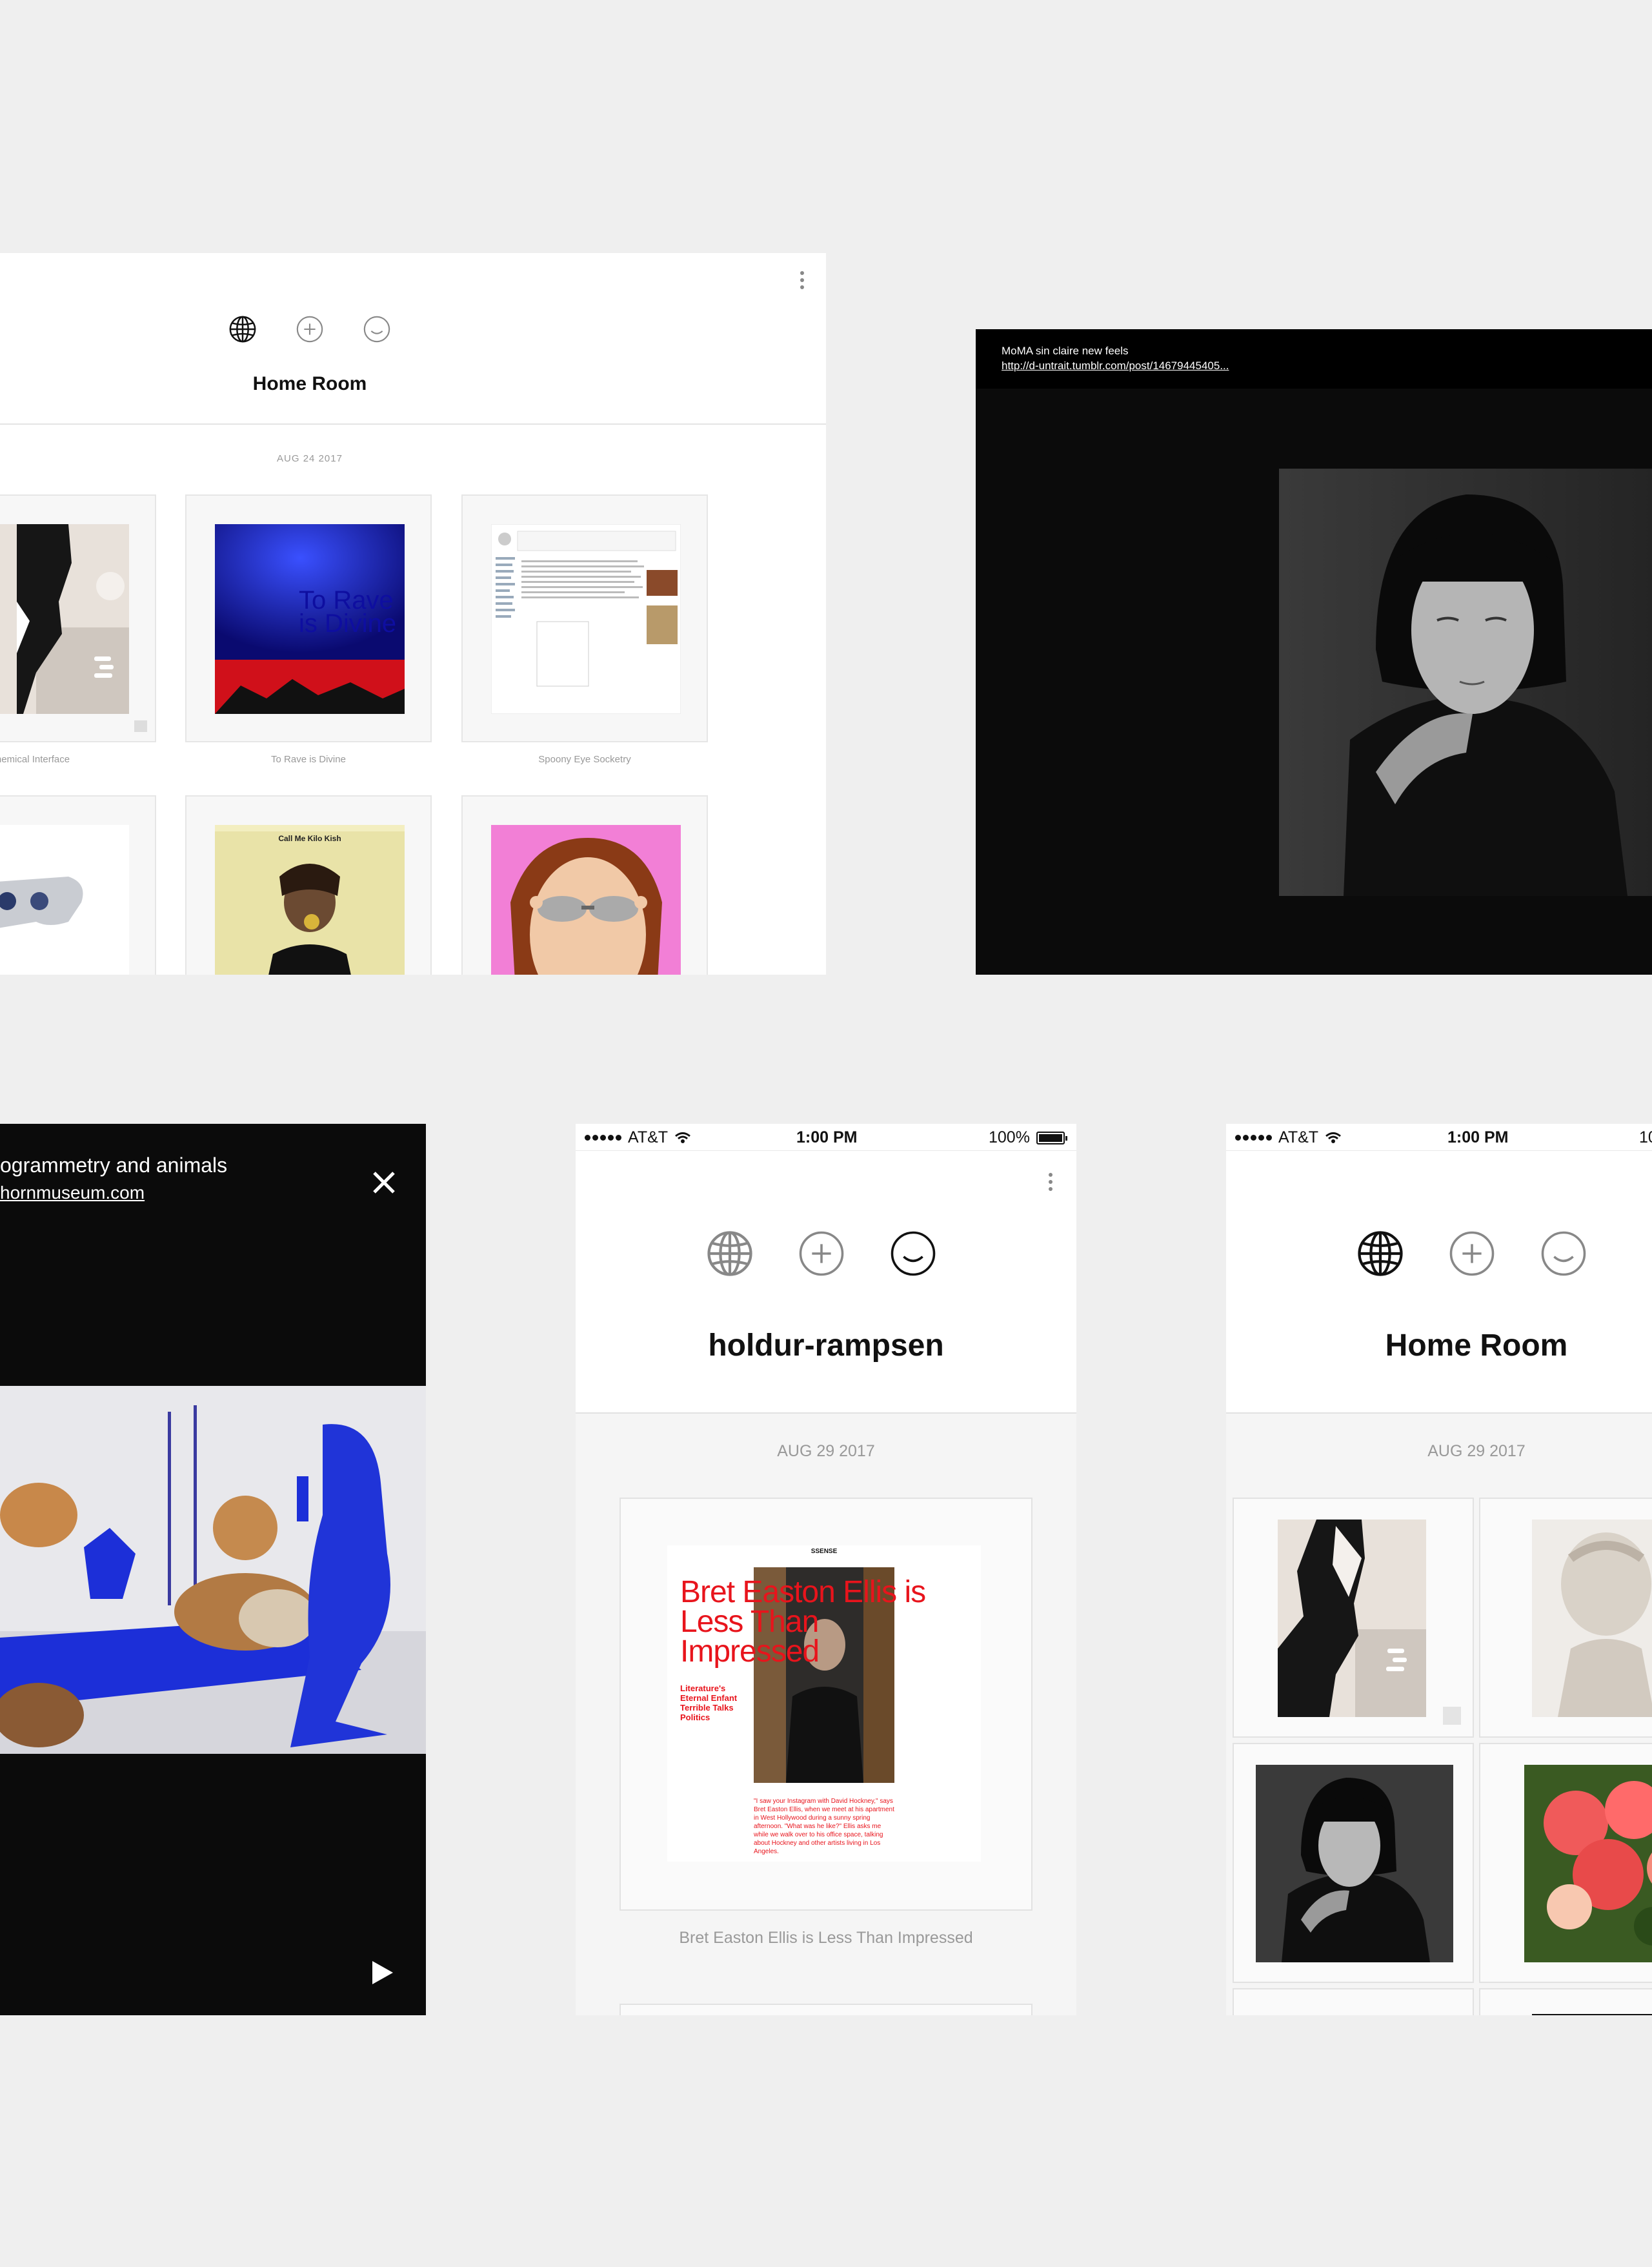  What do you see at coordinates (382, 1973) in the screenshot?
I see `play-icon` at bounding box center [382, 1973].